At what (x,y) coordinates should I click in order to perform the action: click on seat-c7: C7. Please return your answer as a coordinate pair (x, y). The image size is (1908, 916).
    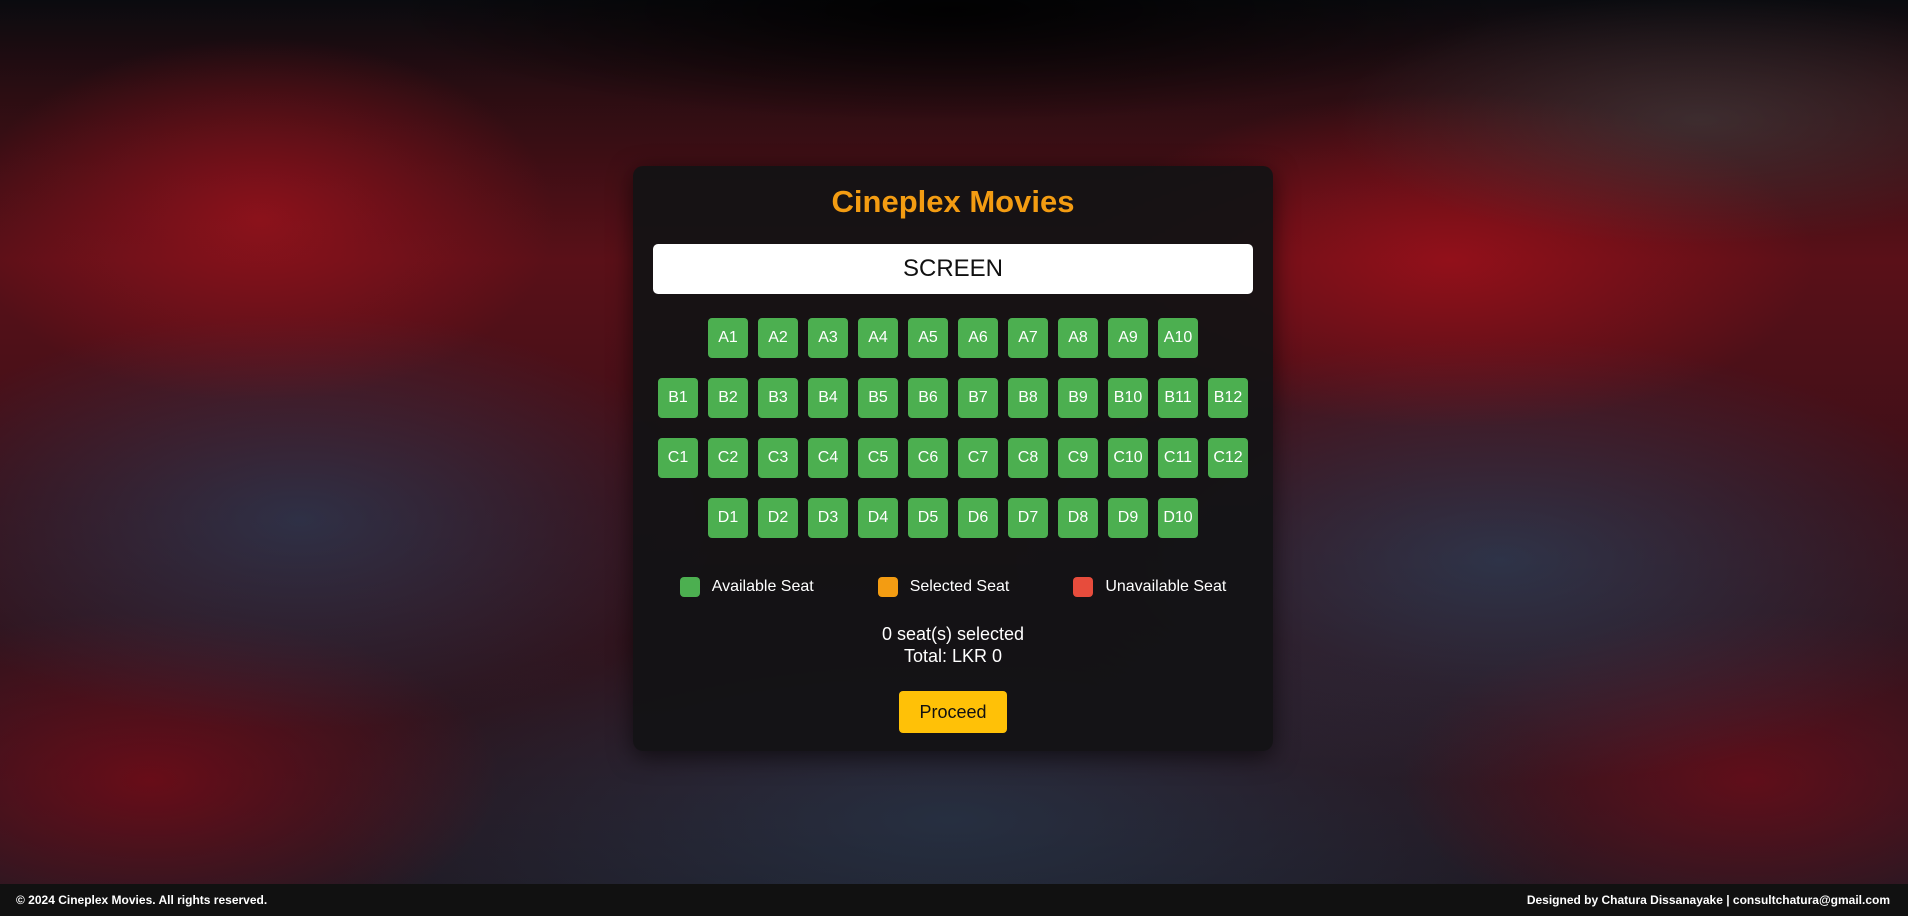
    Looking at the image, I should click on (978, 458).